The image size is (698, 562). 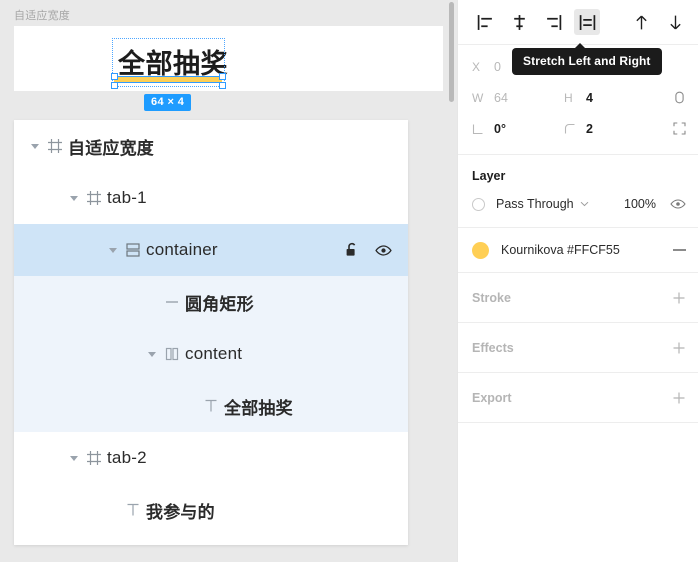 I want to click on layer-tree-row-label: container, so click(x=182, y=249).